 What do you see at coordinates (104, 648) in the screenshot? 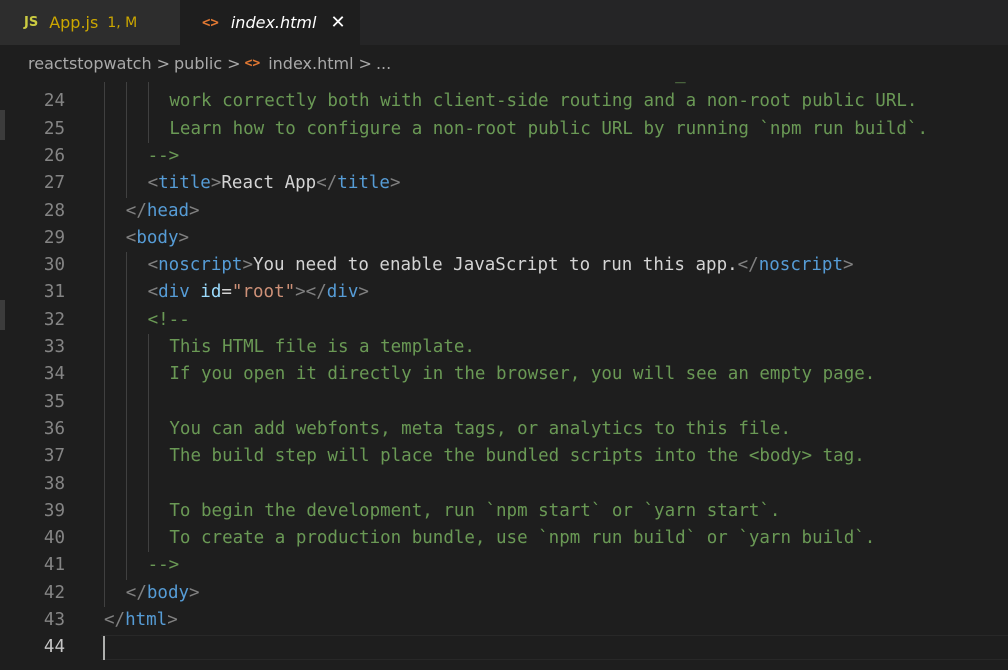
I see `text-cursor` at bounding box center [104, 648].